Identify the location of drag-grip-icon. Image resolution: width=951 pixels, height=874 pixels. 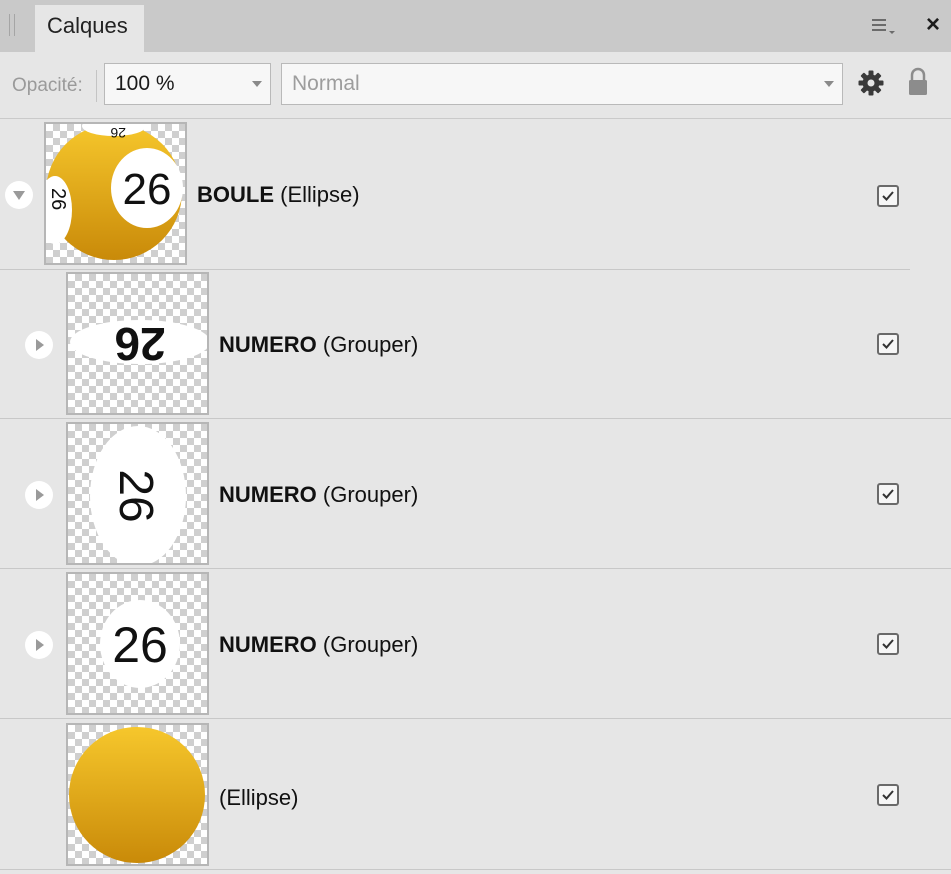
(12, 25).